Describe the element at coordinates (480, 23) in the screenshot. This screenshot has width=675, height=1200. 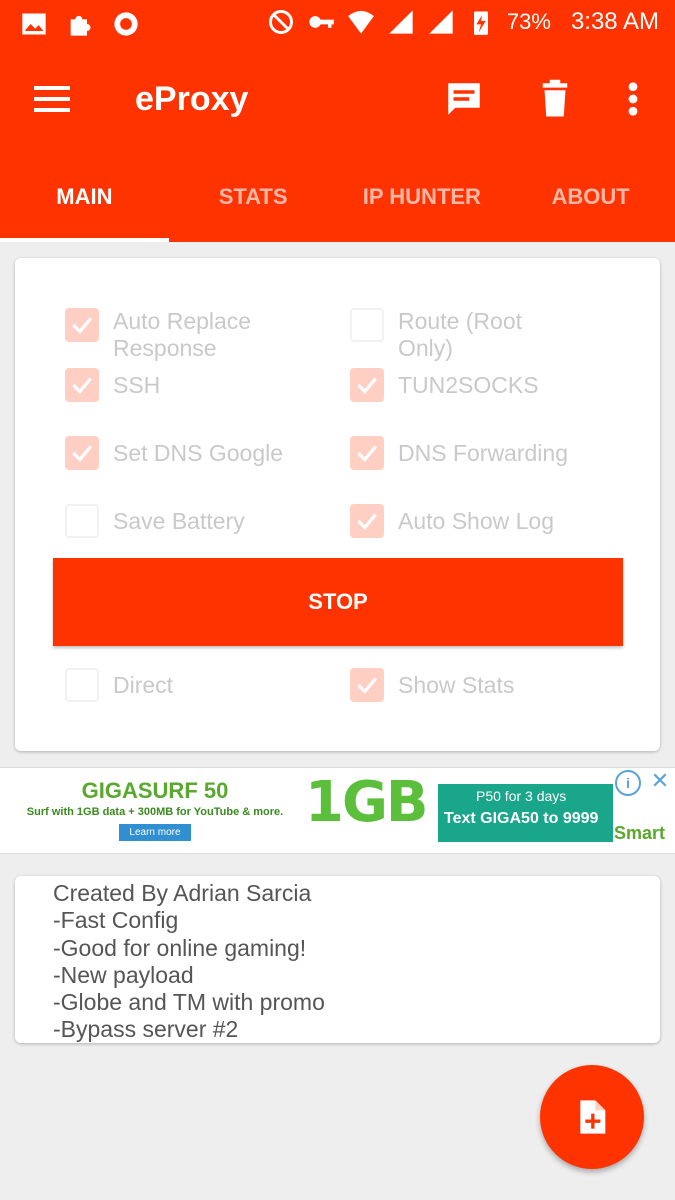
I see `battery-charging-icon` at that location.